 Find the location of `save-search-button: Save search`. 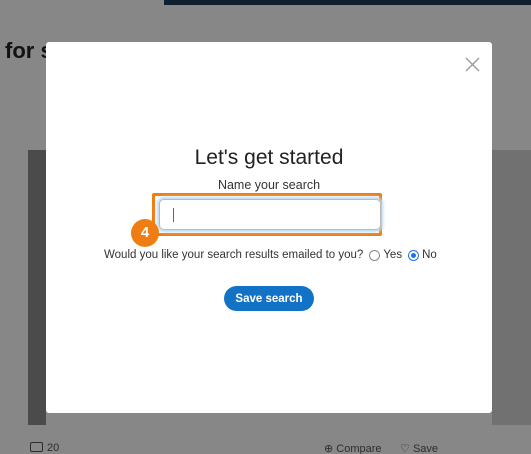

save-search-button: Save search is located at coordinates (269, 298).